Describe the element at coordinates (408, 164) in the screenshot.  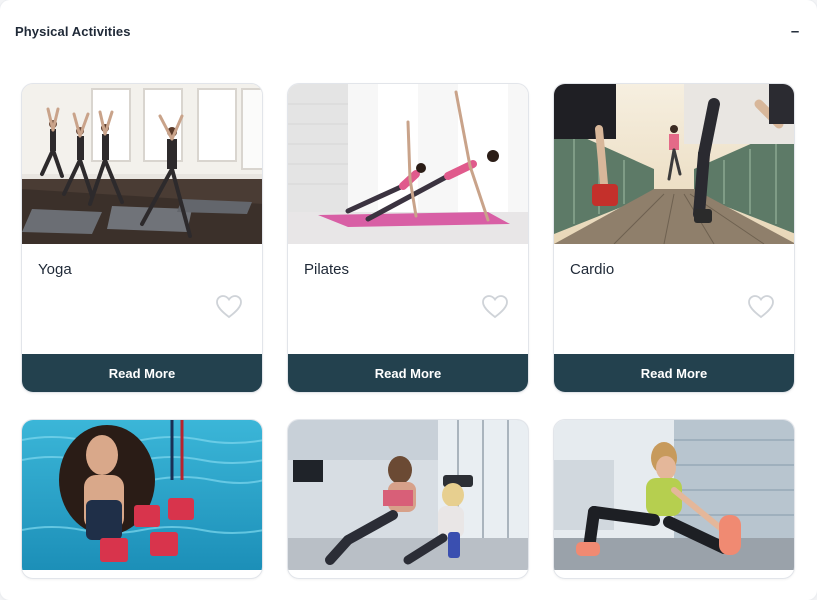
I see `pilates-photo` at that location.